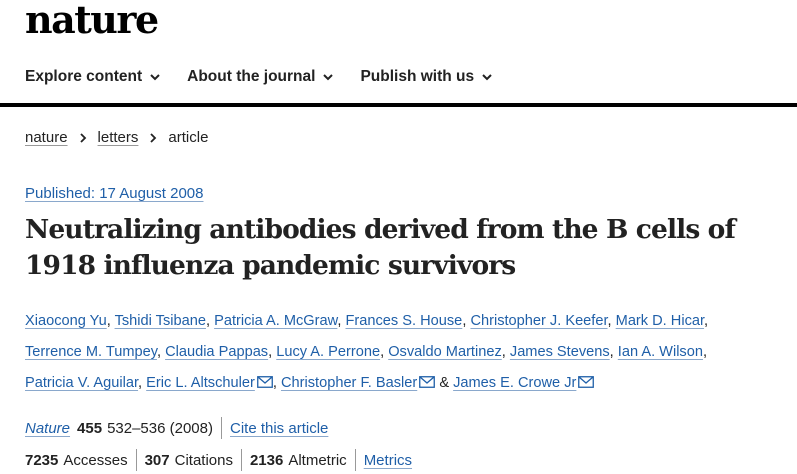 This screenshot has height=474, width=797. I want to click on author-link: Christopher J. Keefer, so click(538, 321).